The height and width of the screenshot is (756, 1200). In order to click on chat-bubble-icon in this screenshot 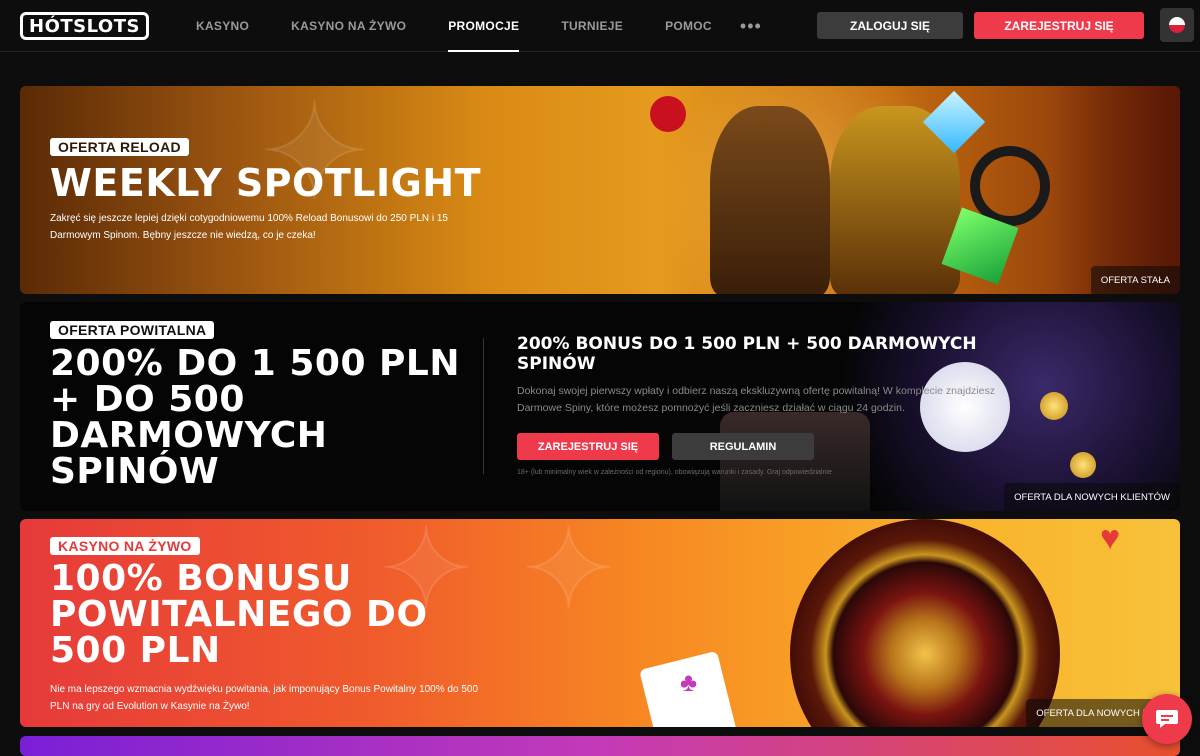, I will do `click(1167, 719)`.